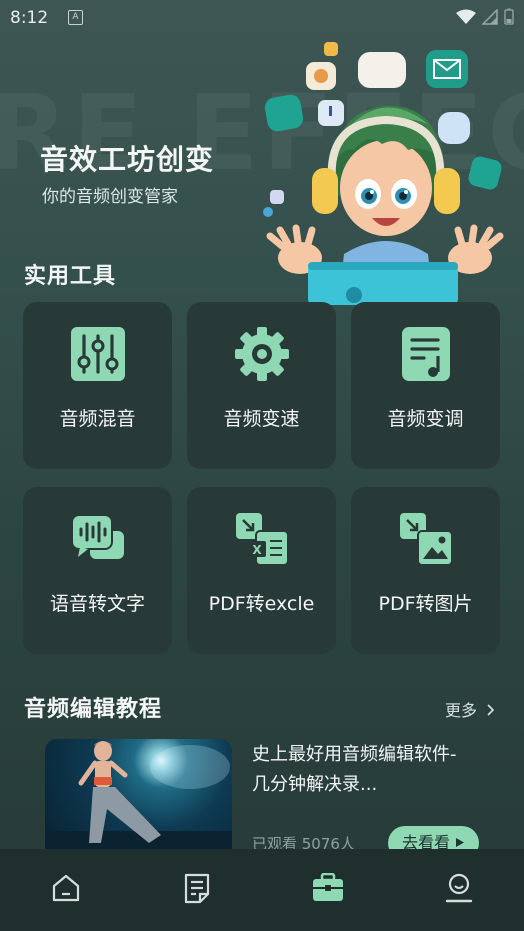 This screenshot has height=931, width=524. I want to click on tool-card-speech-to-text: 语音转文字, so click(97, 570).